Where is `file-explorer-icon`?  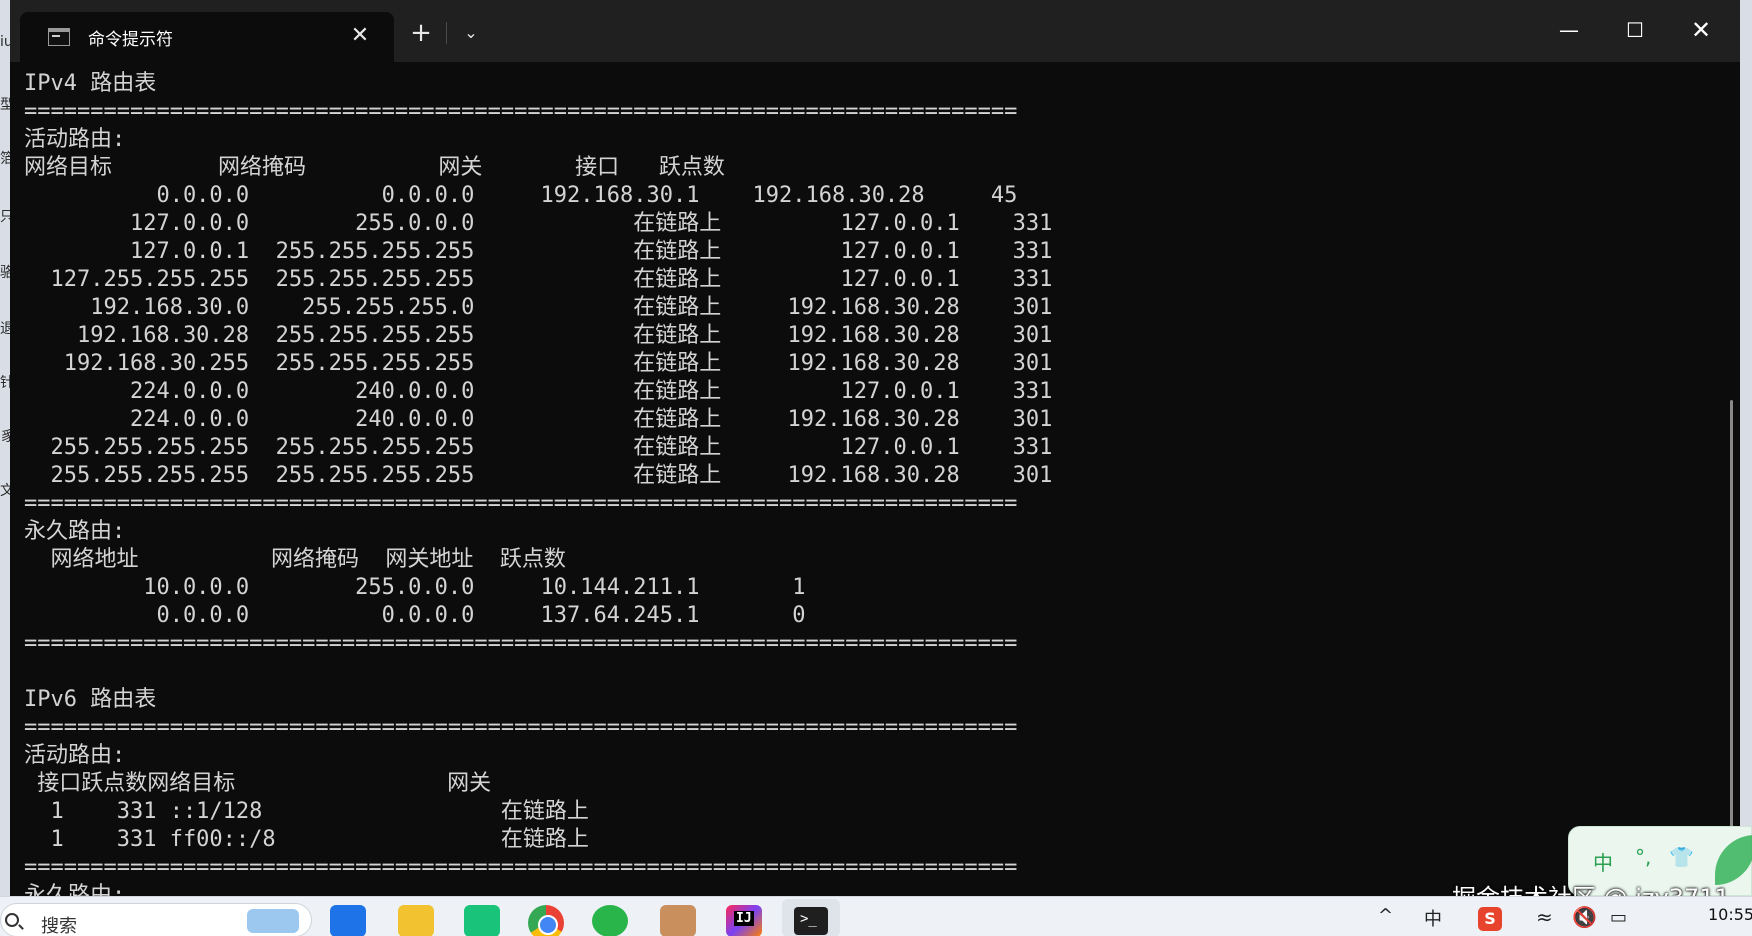 file-explorer-icon is located at coordinates (416, 920).